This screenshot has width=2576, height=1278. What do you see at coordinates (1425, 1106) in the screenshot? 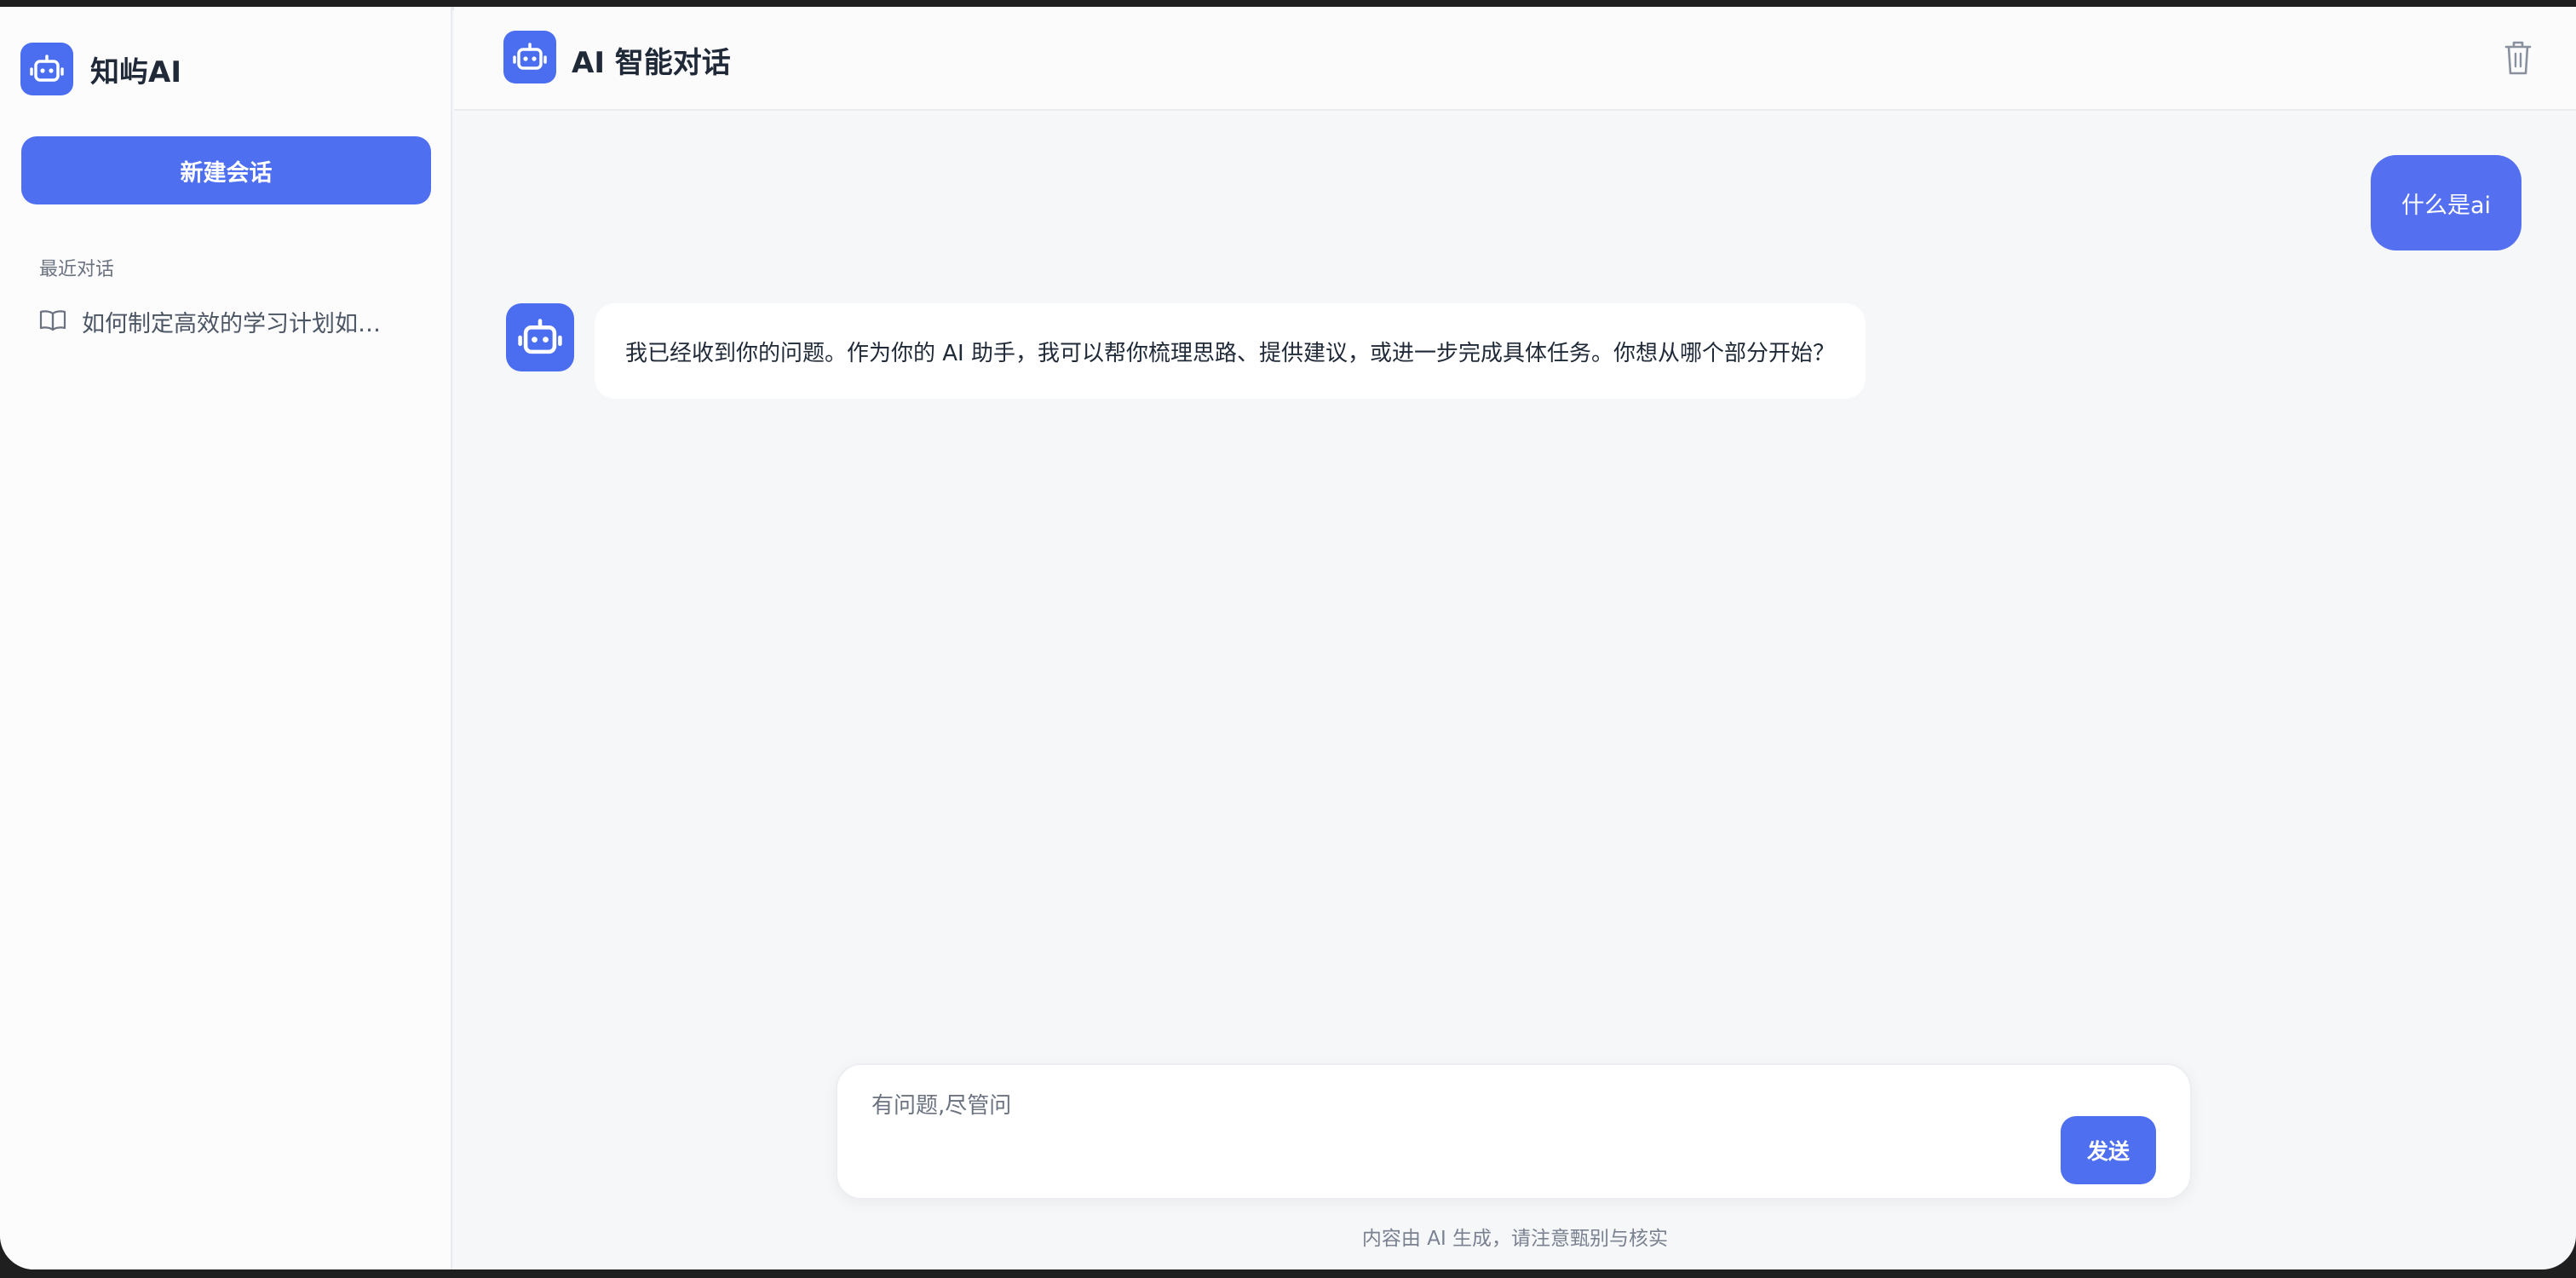
I see `message-input` at bounding box center [1425, 1106].